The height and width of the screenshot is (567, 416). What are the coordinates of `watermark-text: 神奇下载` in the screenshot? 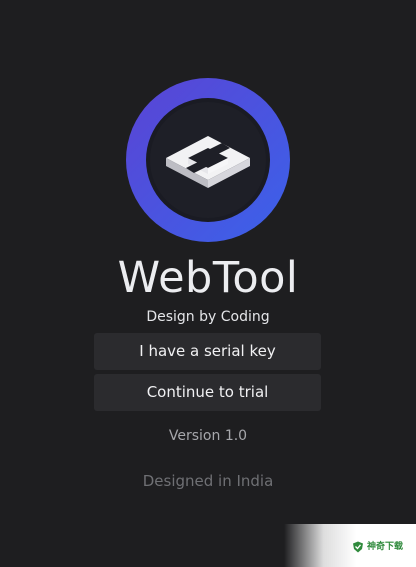 It's located at (385, 547).